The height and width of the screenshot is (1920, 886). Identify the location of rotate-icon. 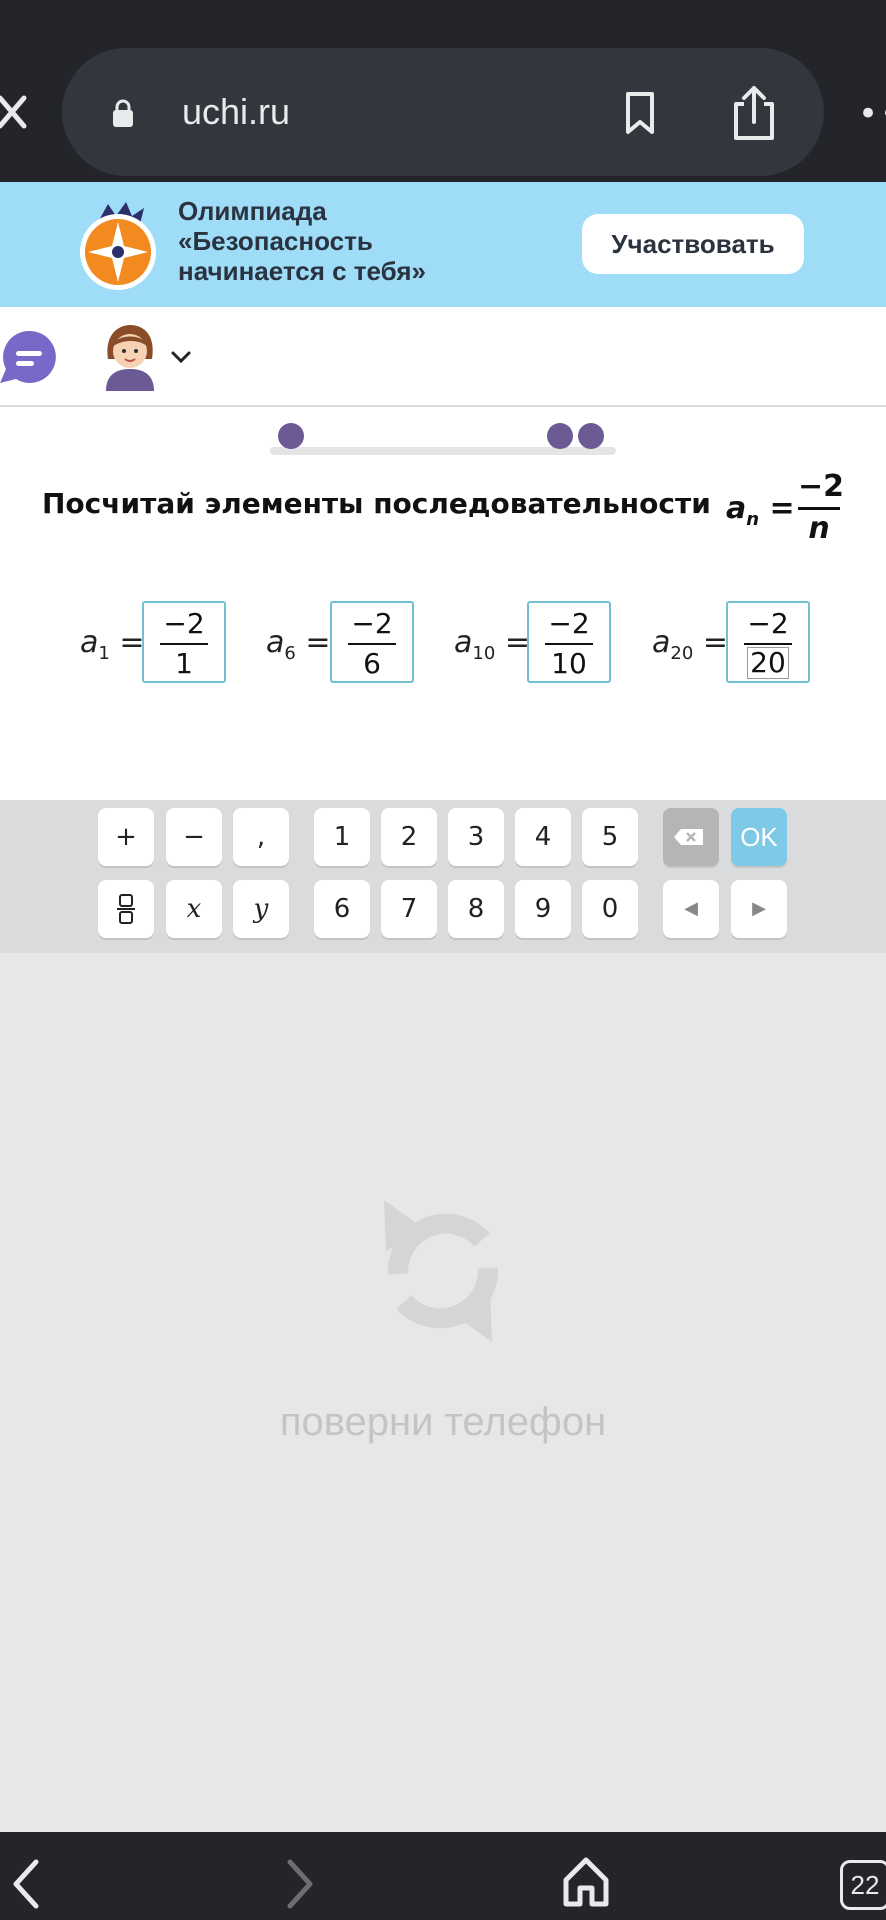
(441, 1271).